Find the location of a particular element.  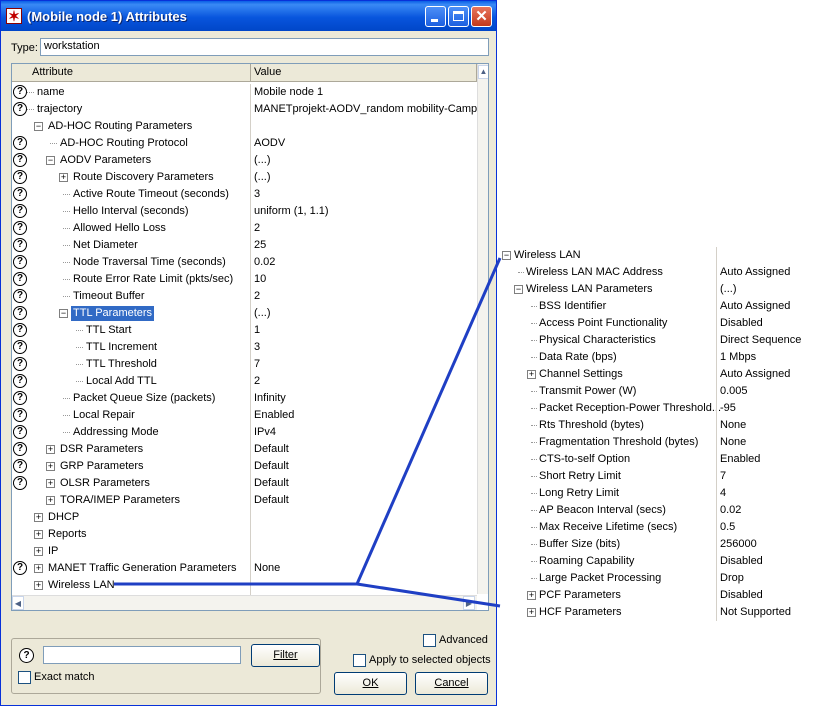

callout-line-lower is located at coordinates (428, 595).